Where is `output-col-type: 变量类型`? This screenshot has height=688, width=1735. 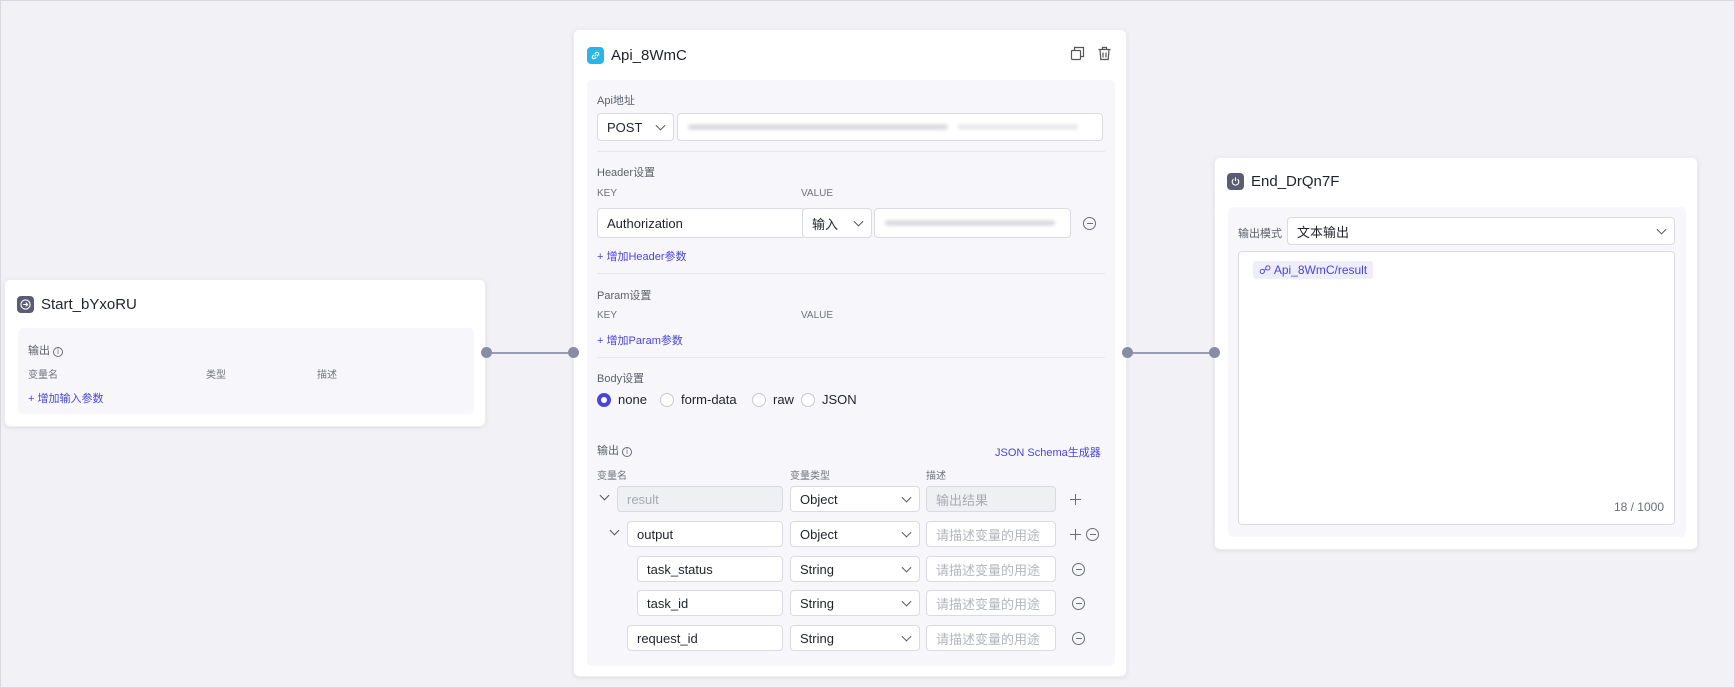 output-col-type: 变量类型 is located at coordinates (810, 476).